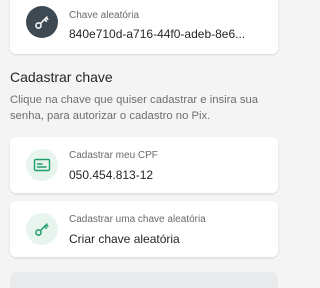 The height and width of the screenshot is (288, 320). I want to click on section-title: Cadastrar chave, so click(61, 77).